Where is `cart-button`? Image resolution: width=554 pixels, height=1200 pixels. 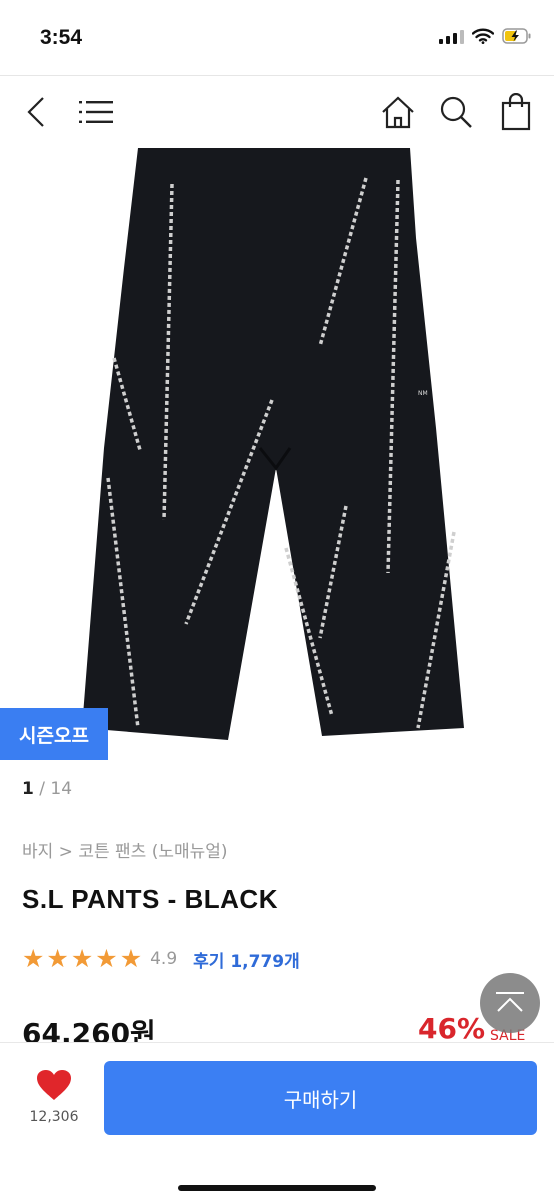 cart-button is located at coordinates (516, 112).